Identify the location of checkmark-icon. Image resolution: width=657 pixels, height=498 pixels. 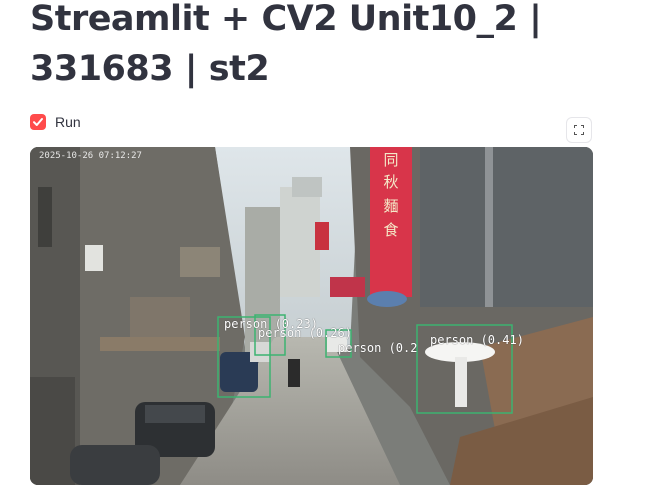
(38, 122).